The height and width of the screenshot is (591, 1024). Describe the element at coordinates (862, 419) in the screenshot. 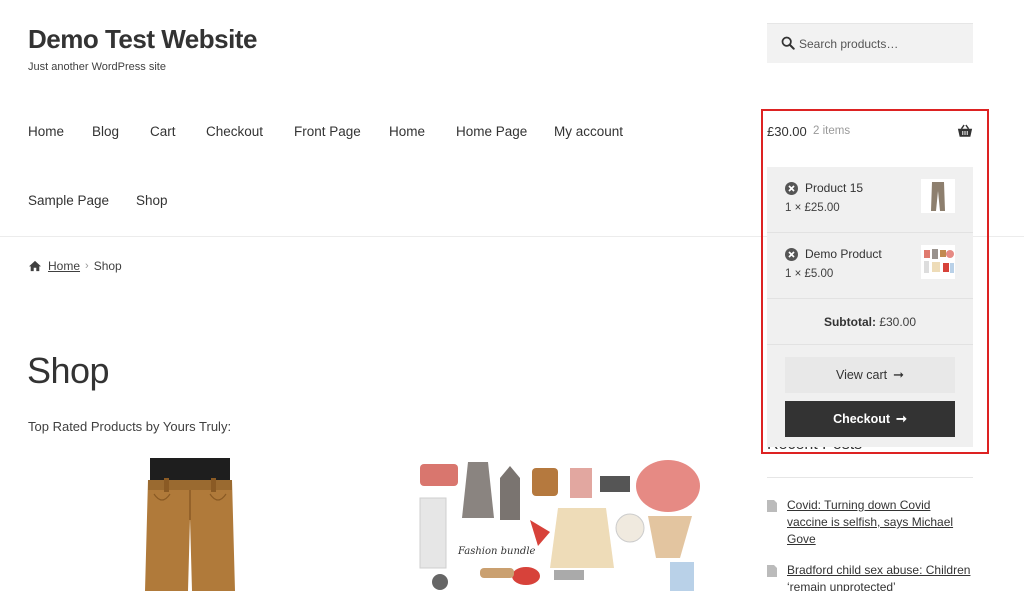

I see `checkout-label: Checkout` at that location.